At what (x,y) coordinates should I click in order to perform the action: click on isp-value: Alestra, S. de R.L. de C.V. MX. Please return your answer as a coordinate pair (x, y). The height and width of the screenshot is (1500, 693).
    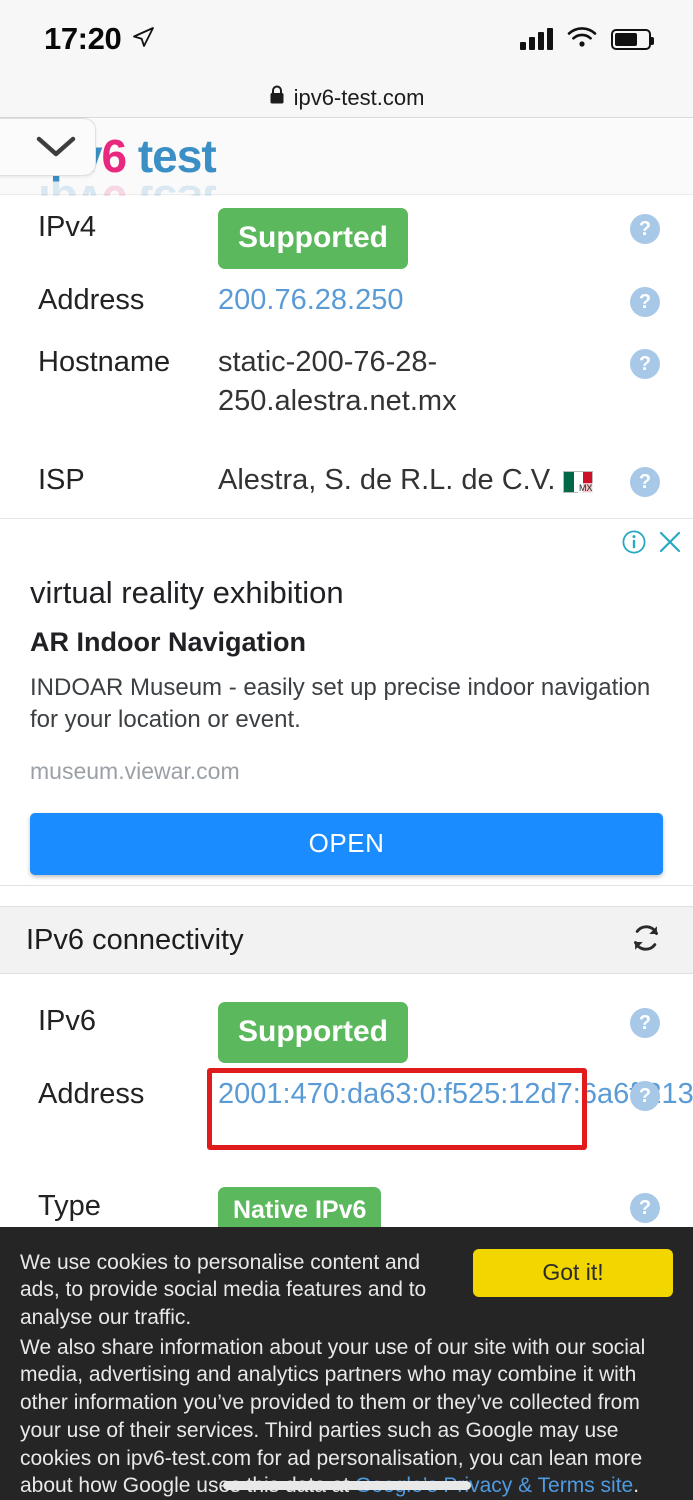
    Looking at the image, I should click on (455, 474).